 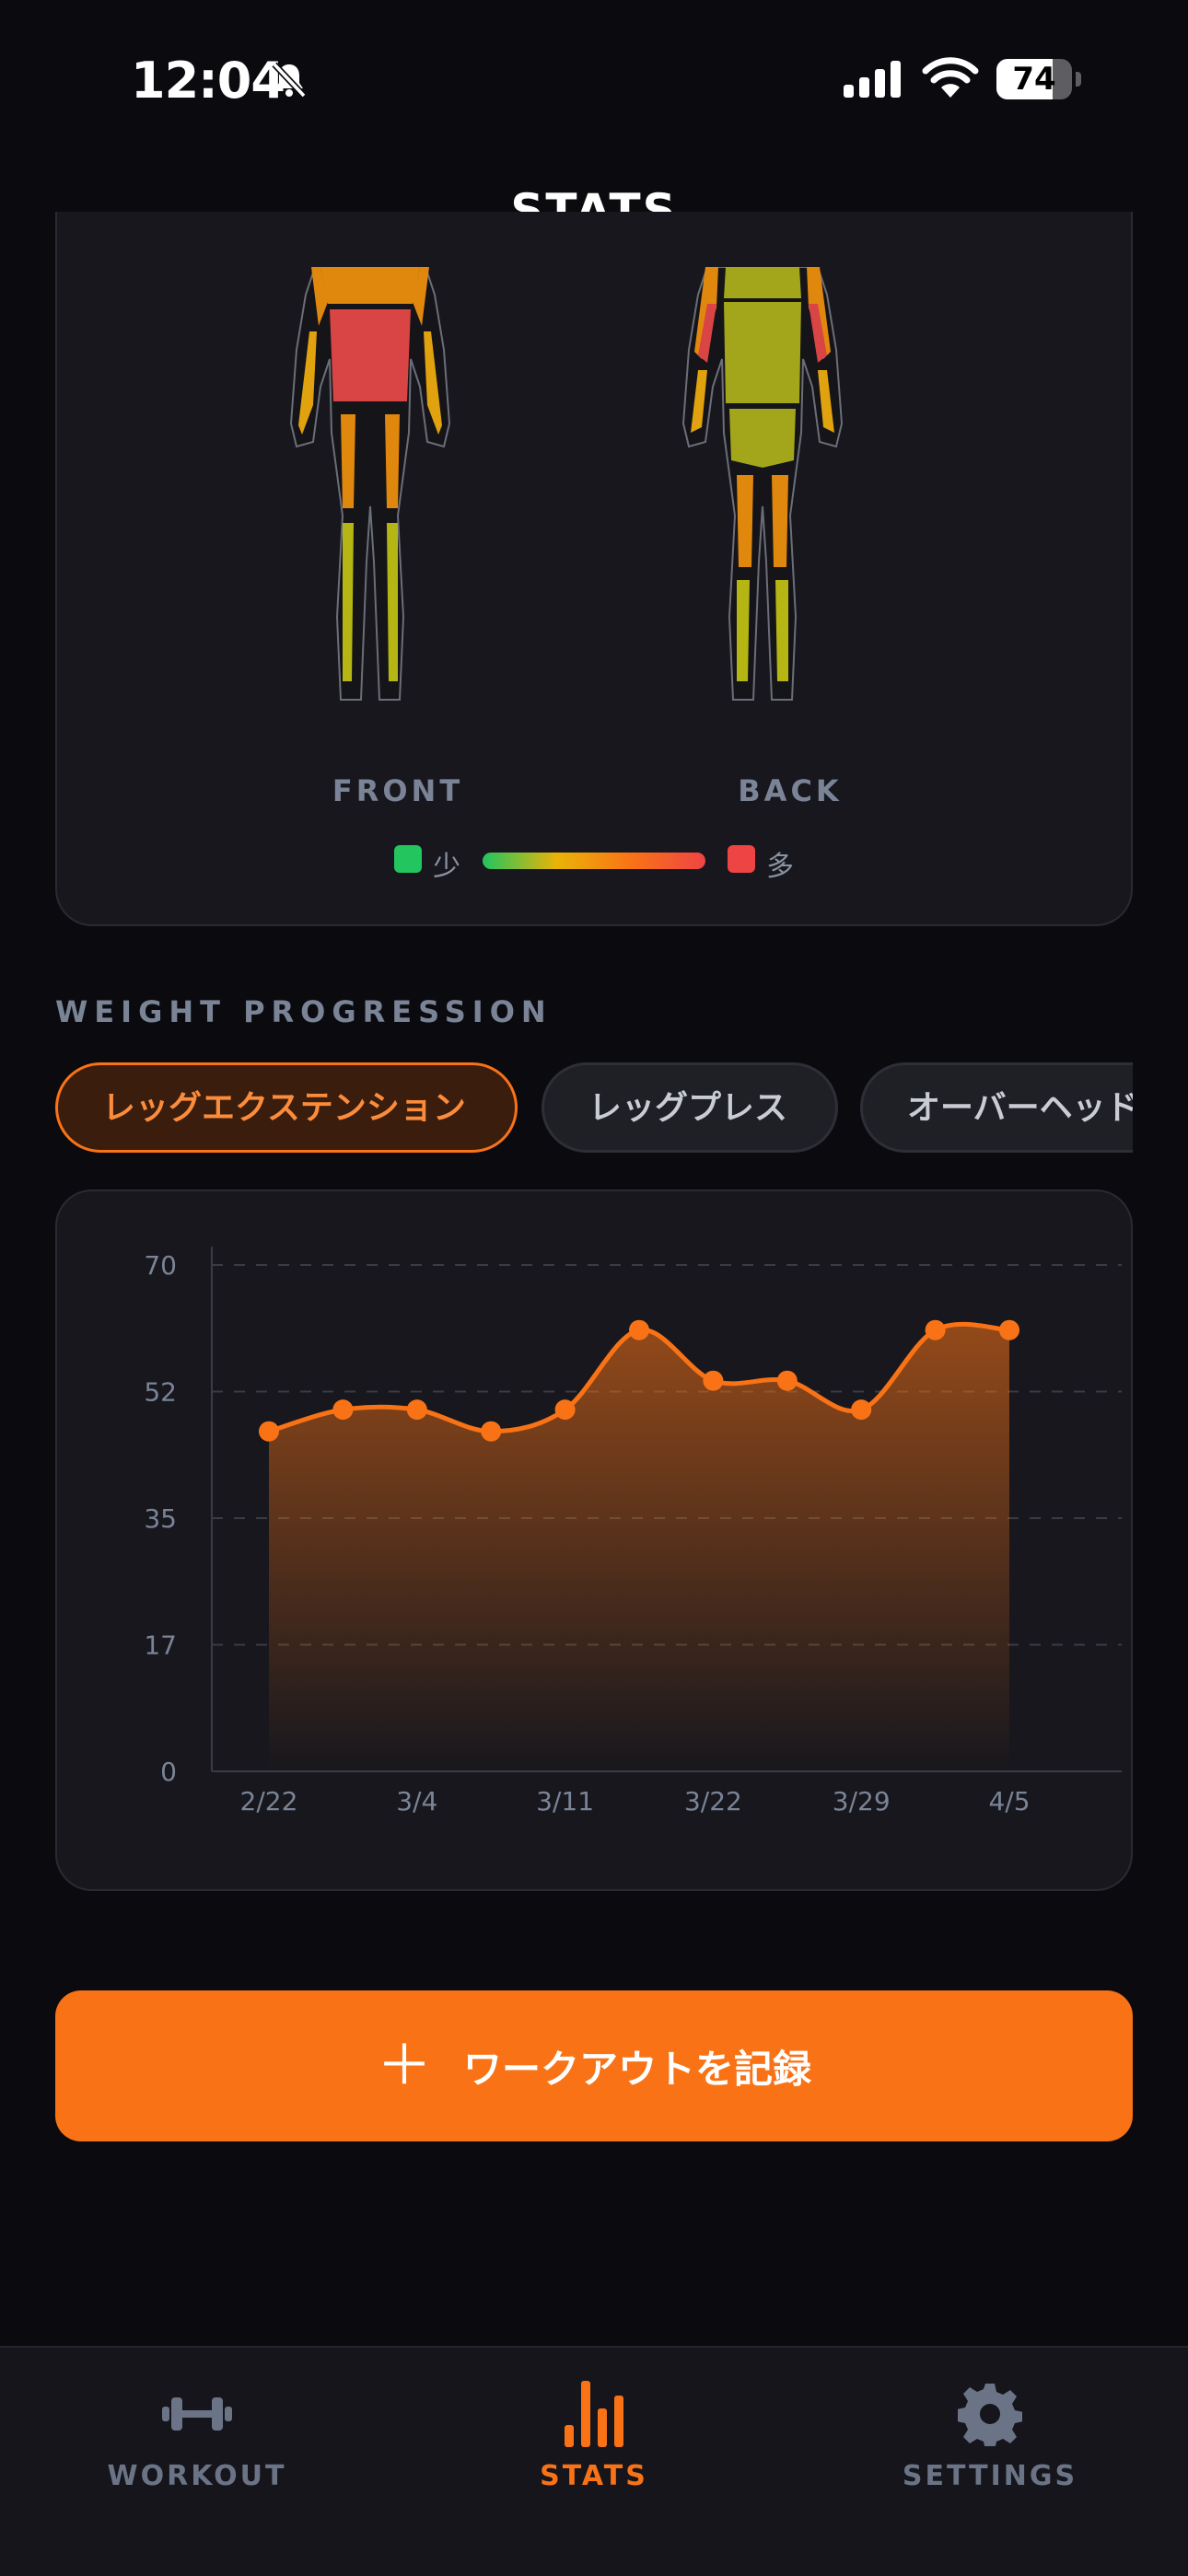 I want to click on y-tick-label: 35, so click(x=160, y=1518).